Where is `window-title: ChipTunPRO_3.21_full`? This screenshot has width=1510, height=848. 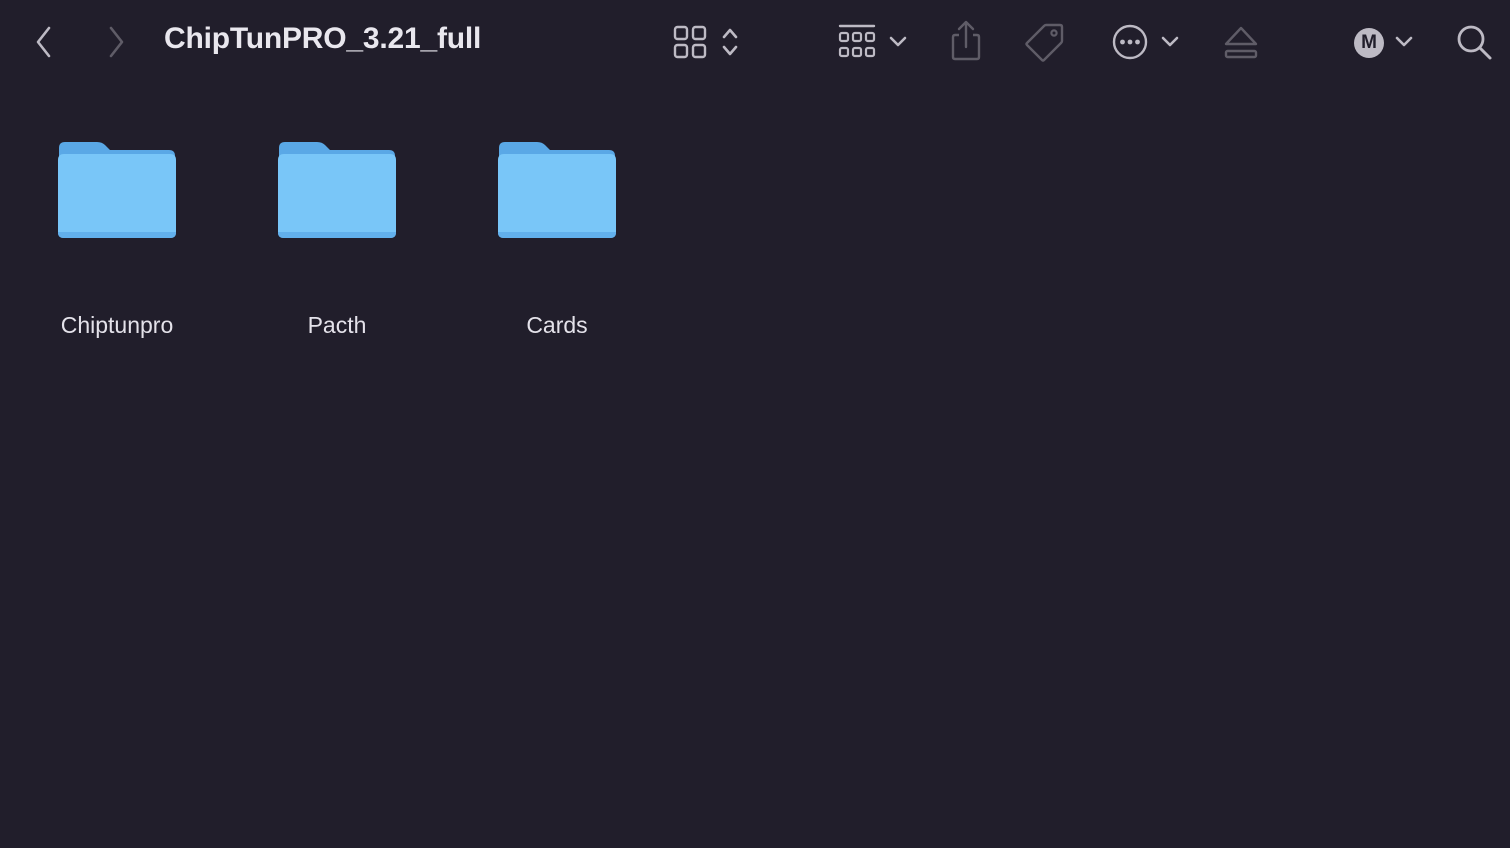 window-title: ChipTunPRO_3.21_full is located at coordinates (323, 38).